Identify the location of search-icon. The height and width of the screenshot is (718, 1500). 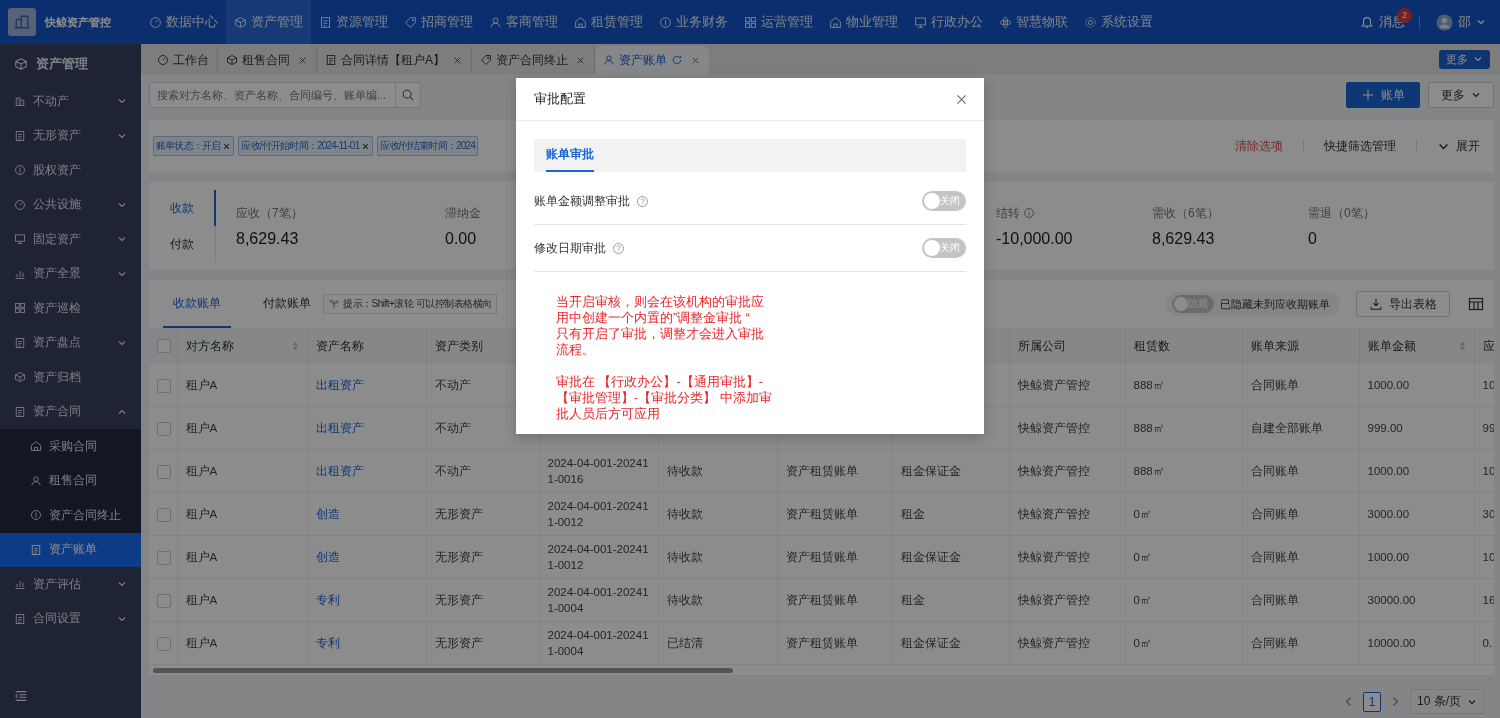
(408, 95).